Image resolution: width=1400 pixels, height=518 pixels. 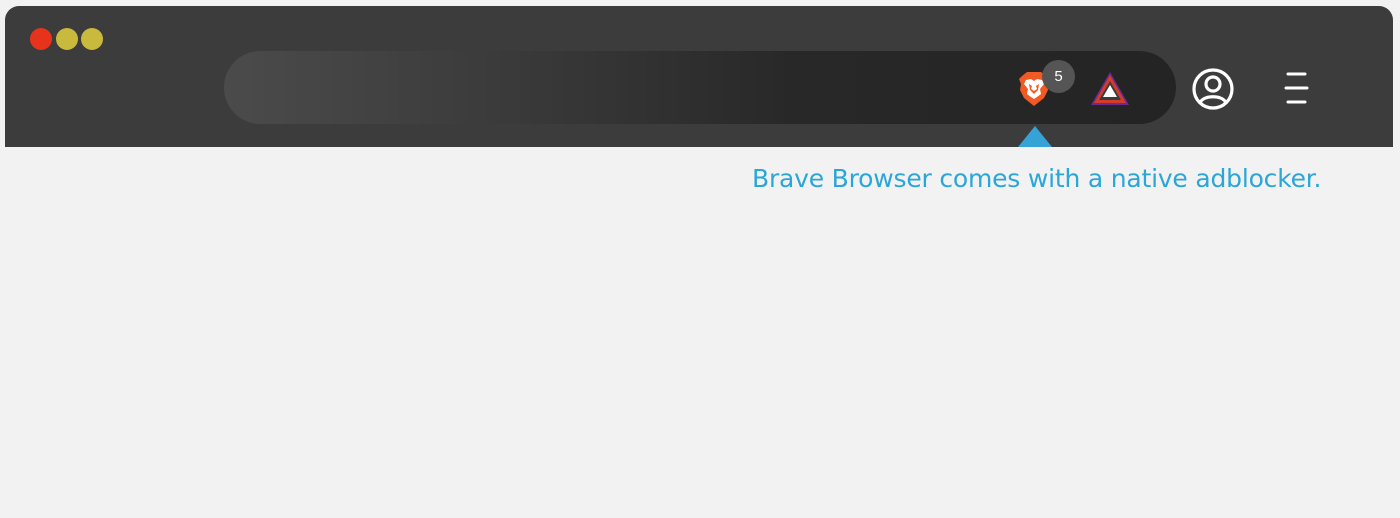 I want to click on hamburger-menu-icon, so click(x=1297, y=88).